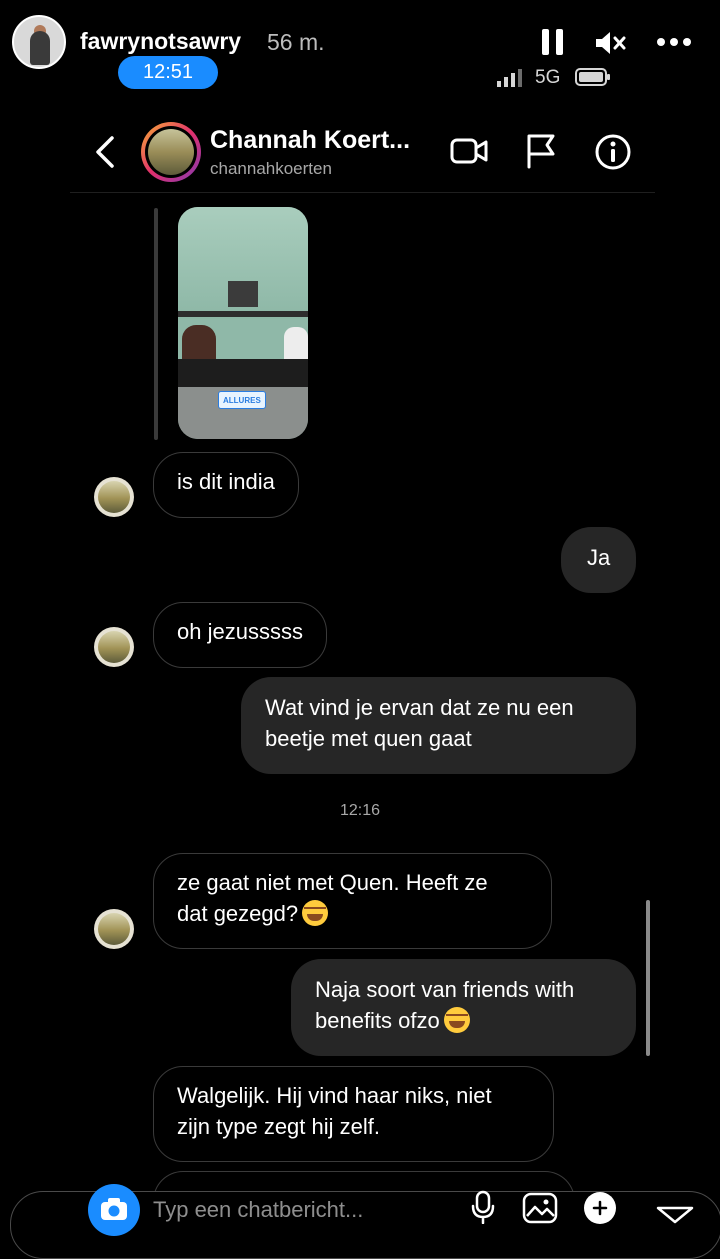 The image size is (720, 1259). I want to click on send-icon, so click(675, 1215).